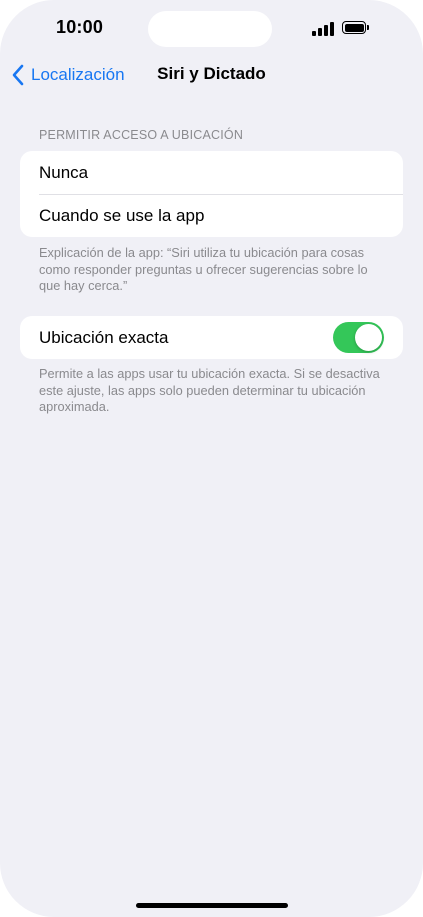 Image resolution: width=423 pixels, height=917 pixels. Describe the element at coordinates (212, 905) in the screenshot. I see `home-indicator` at that location.